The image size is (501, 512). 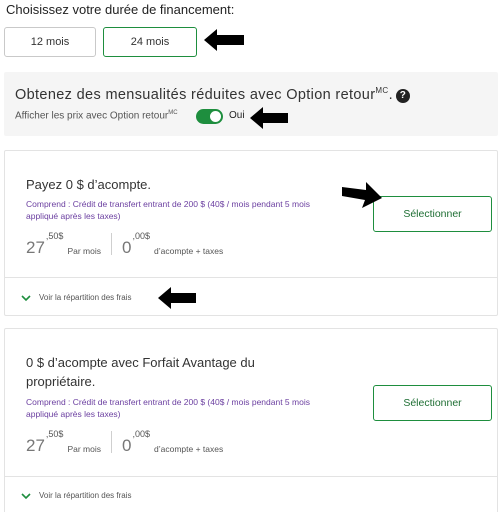 What do you see at coordinates (150, 42) in the screenshot?
I see `term-24-months-button: 24 mois` at bounding box center [150, 42].